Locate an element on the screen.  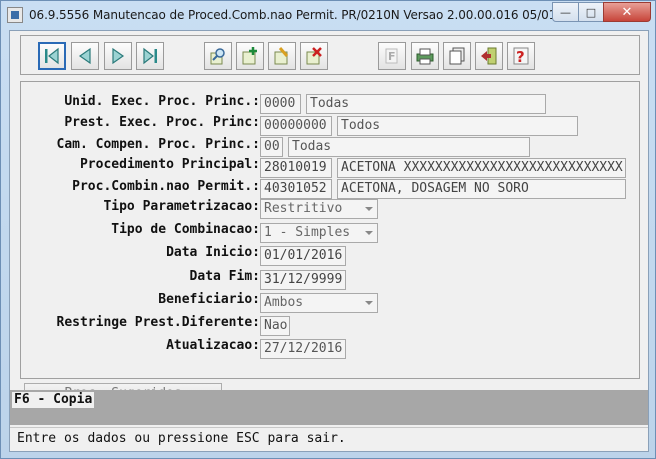
data-inicio-label: Data Inicio: is located at coordinates (213, 252).